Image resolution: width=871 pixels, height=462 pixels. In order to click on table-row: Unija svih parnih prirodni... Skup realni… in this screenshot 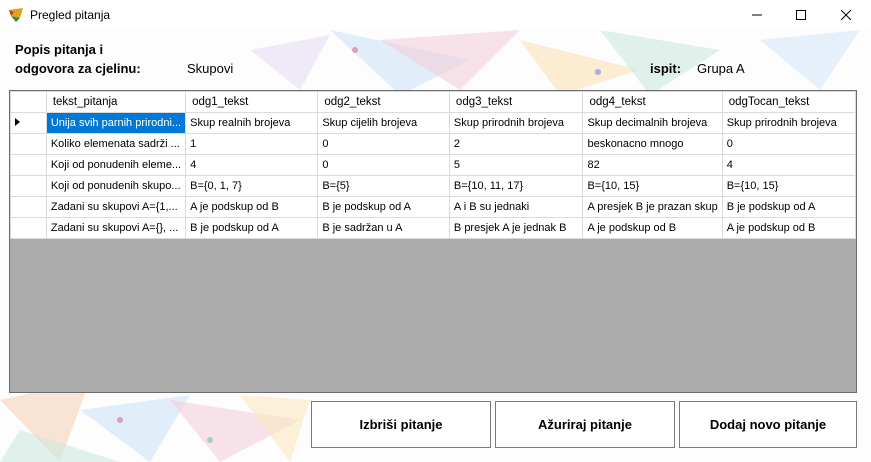, I will do `click(433, 123)`.